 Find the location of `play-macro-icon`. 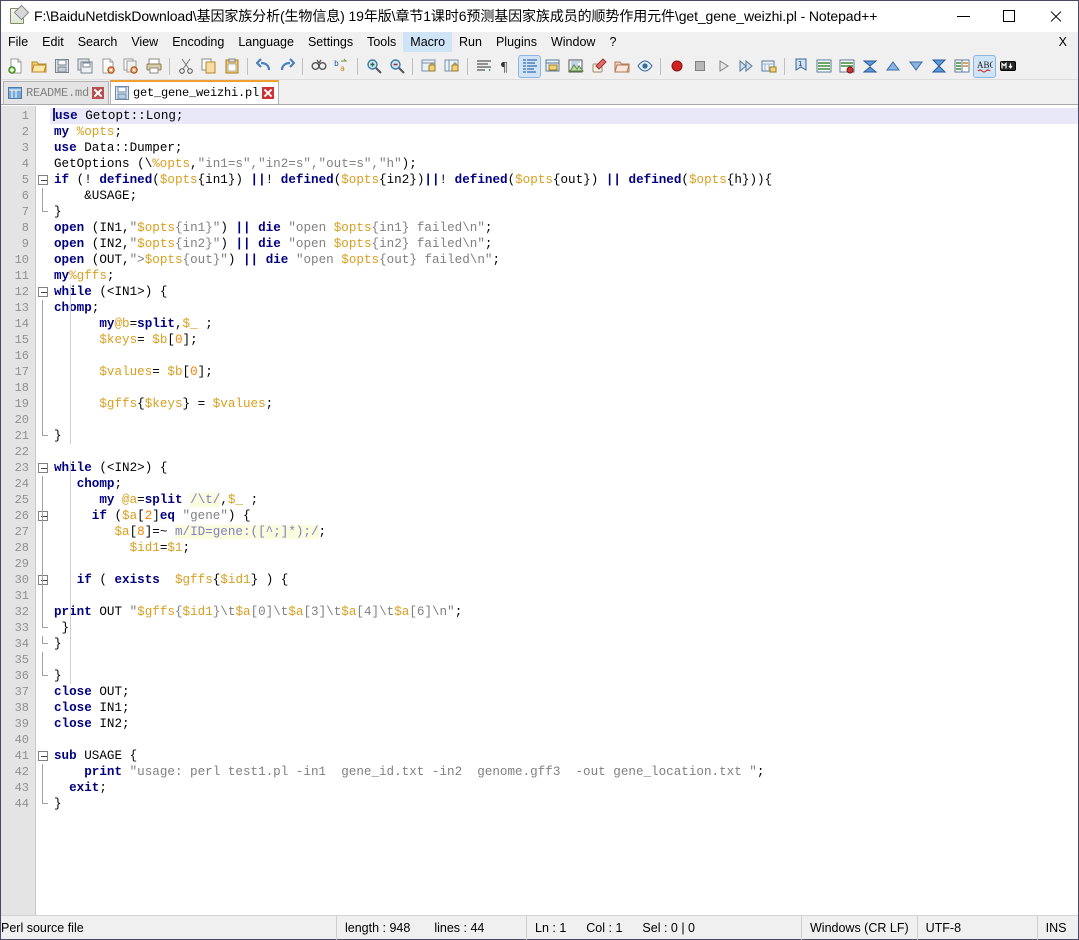

play-macro-icon is located at coordinates (722, 66).